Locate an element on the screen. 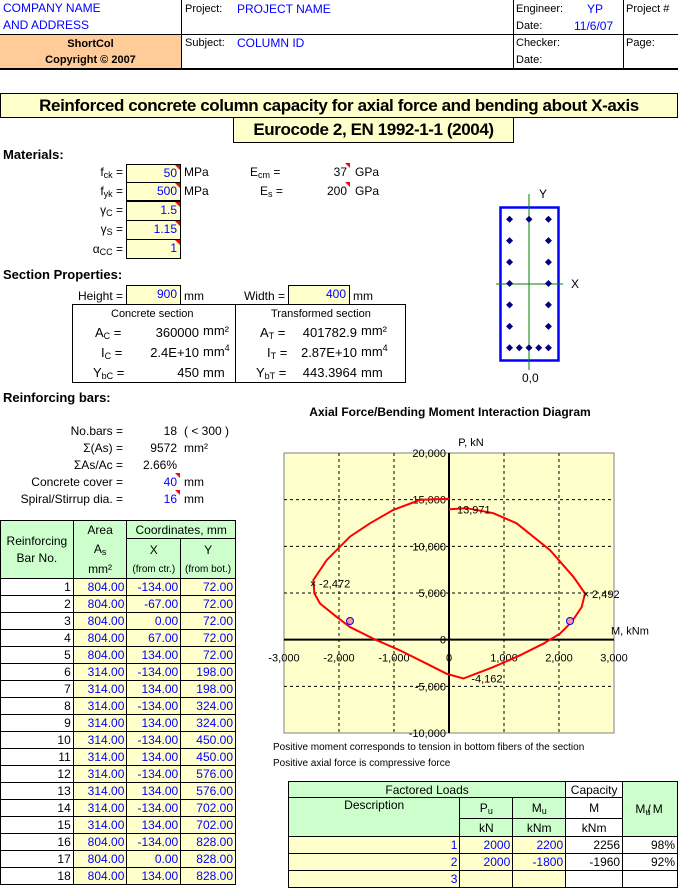 The width and height of the screenshot is (678, 888). stirrup-input: 16 is located at coordinates (170, 499).